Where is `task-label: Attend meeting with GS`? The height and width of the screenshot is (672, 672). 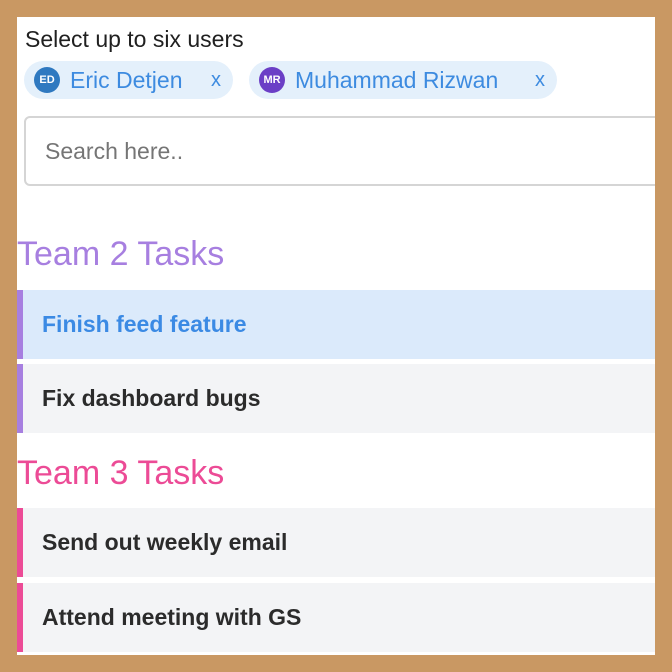
task-label: Attend meeting with GS is located at coordinates (172, 617).